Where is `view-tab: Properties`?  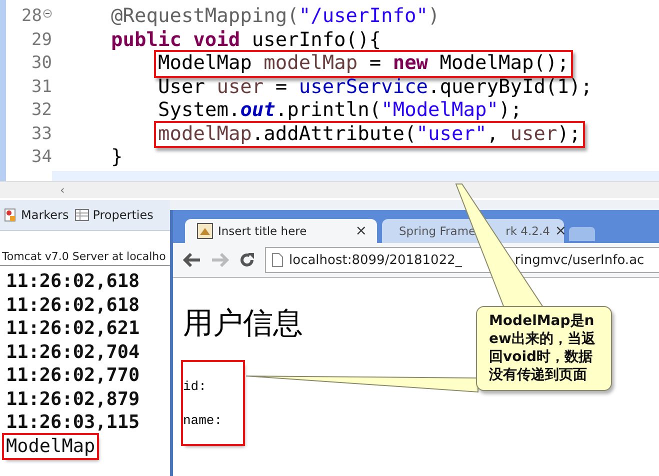 view-tab: Properties is located at coordinates (114, 215).